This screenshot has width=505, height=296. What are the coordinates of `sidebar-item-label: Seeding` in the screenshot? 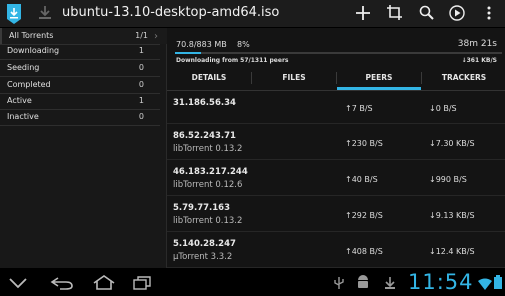 It's located at (23, 67).